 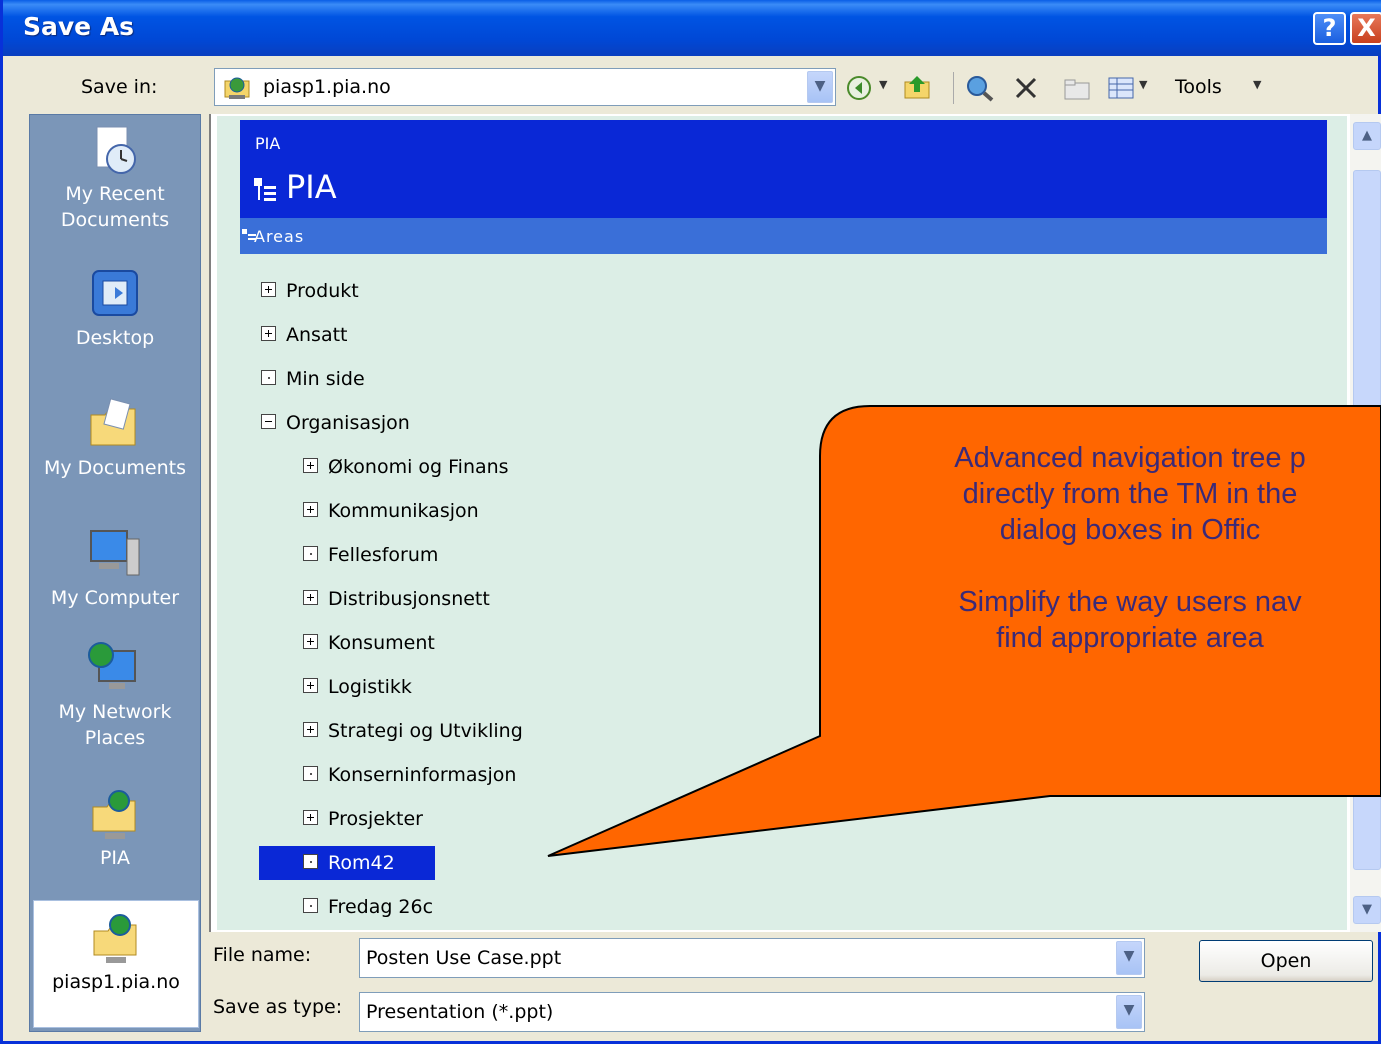 What do you see at coordinates (294, 187) in the screenshot?
I see `site-big-title: PIA` at bounding box center [294, 187].